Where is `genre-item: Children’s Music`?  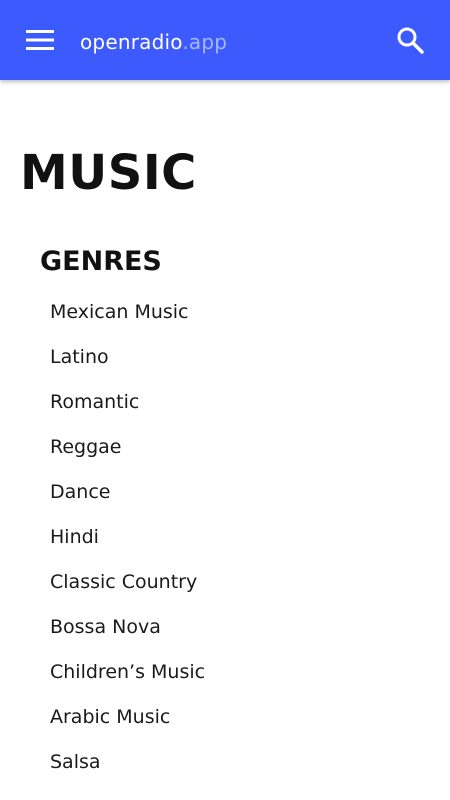
genre-item: Children’s Music is located at coordinates (127, 680).